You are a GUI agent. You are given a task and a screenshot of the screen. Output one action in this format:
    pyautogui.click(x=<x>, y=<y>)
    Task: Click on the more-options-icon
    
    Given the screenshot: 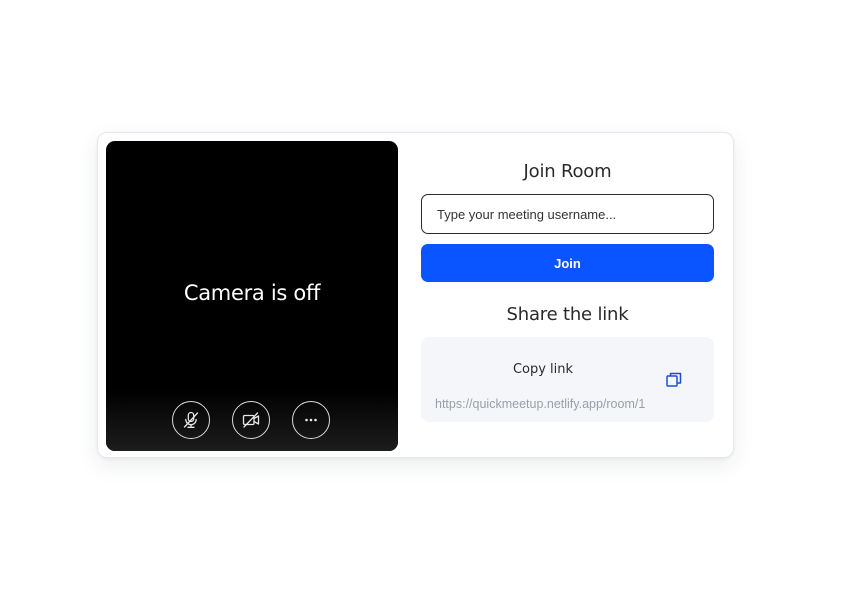 What is the action you would take?
    pyautogui.click(x=311, y=420)
    